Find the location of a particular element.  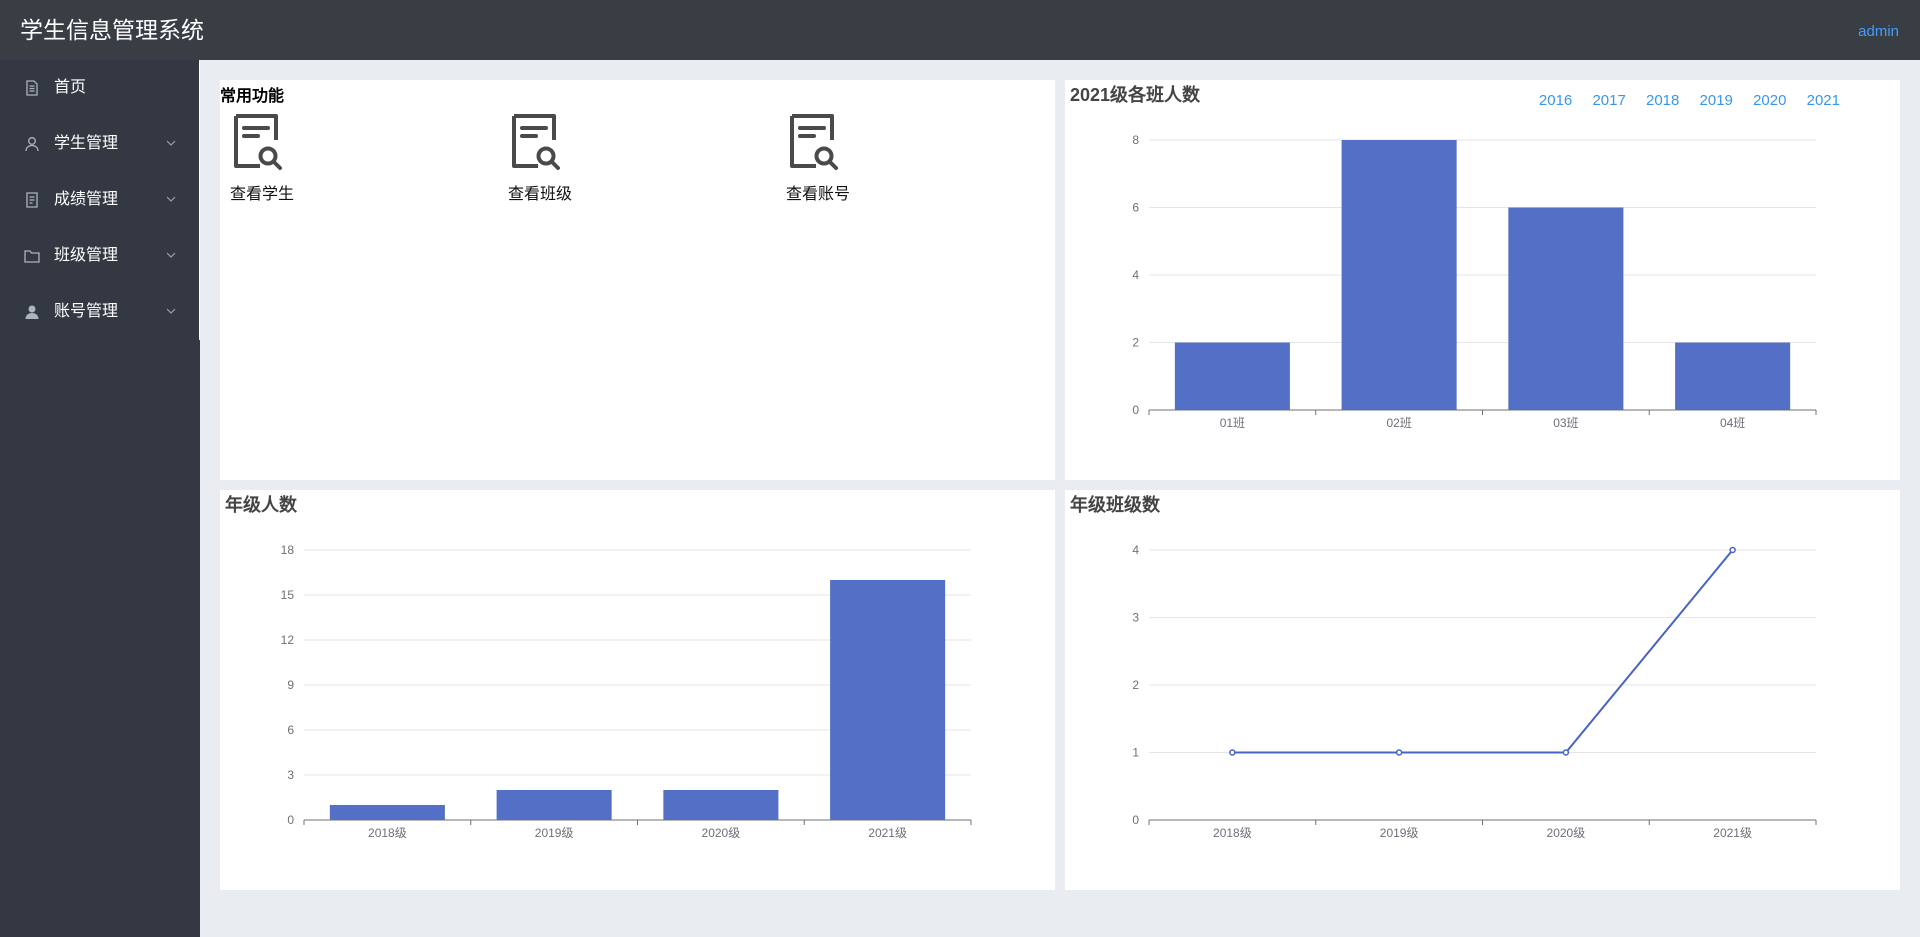

folder-icon is located at coordinates (32, 256).